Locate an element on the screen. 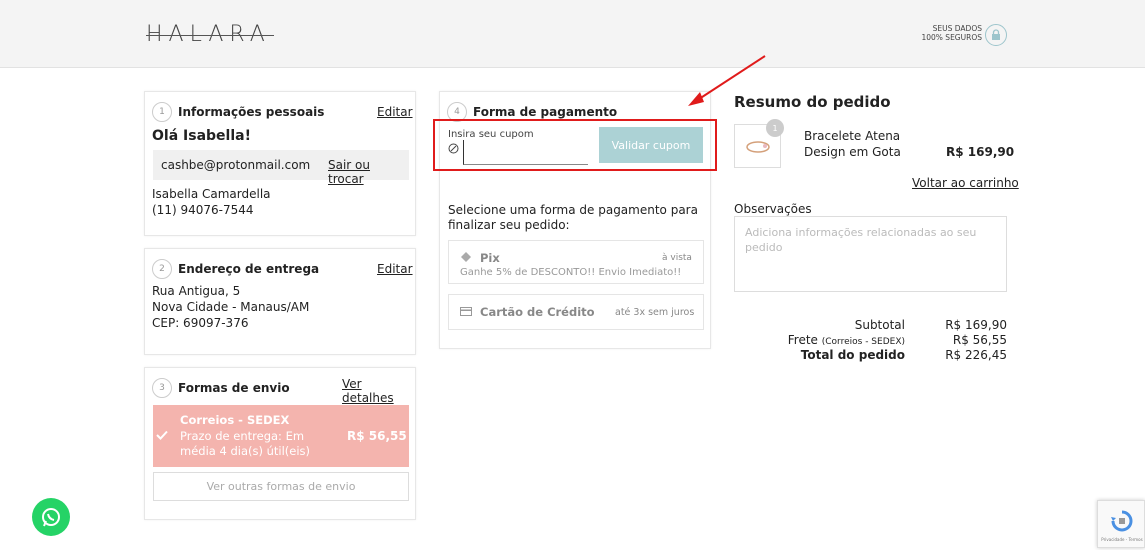 This screenshot has height=550, width=1145. address-line: Nova Cidade - Manaus/AM is located at coordinates (231, 307).